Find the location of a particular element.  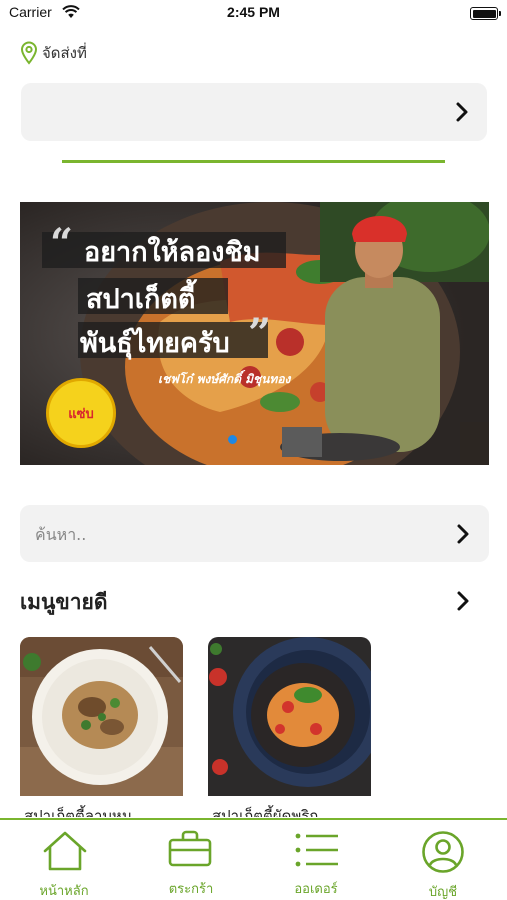

list-icon is located at coordinates (316, 850).